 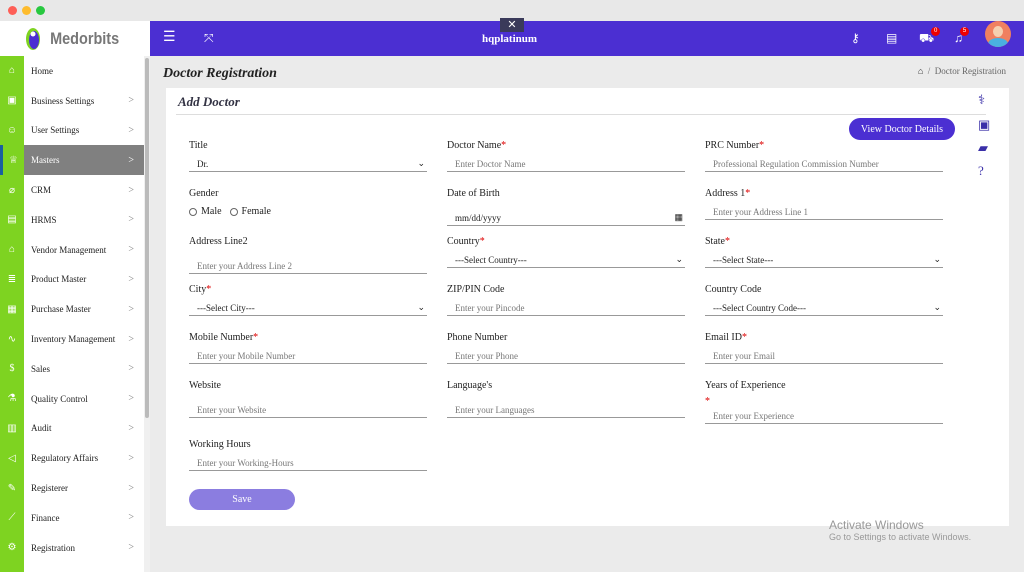 What do you see at coordinates (84, 309) in the screenshot?
I see `sidebar-item: Purchase Master >` at bounding box center [84, 309].